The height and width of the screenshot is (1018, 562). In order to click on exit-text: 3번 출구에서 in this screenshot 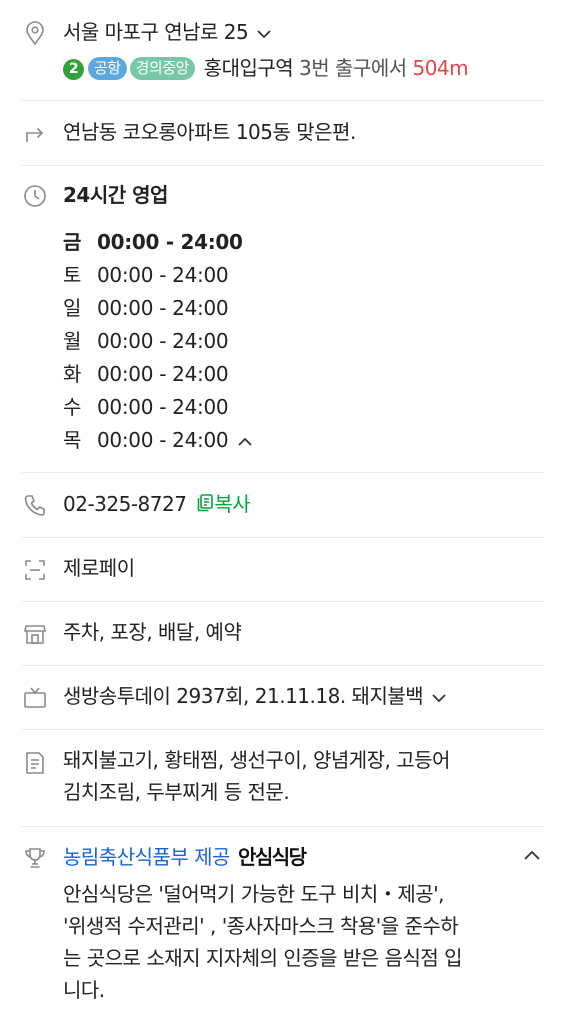, I will do `click(353, 68)`.